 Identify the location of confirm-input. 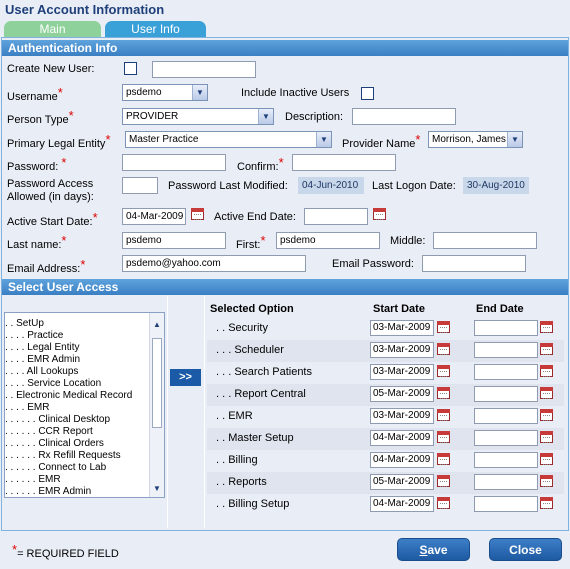
(344, 162).